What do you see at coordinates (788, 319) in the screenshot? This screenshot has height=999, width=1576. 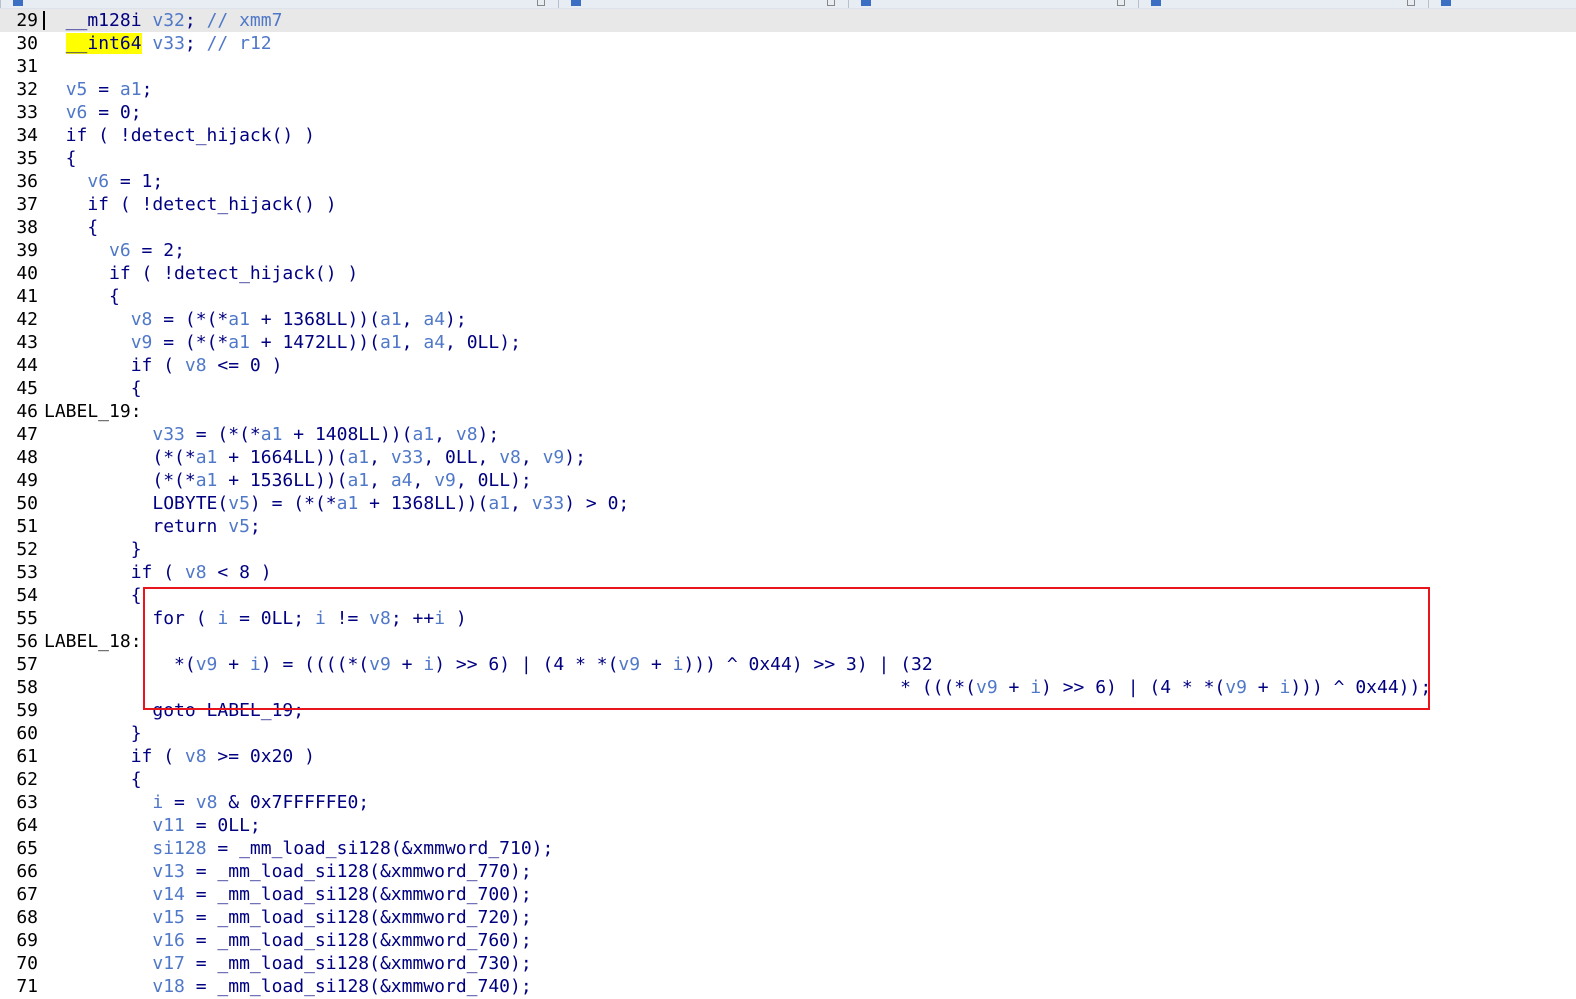 I see `code-line: 42 v8 = (*(*a1 + 1368LL))(a1, a4);` at bounding box center [788, 319].